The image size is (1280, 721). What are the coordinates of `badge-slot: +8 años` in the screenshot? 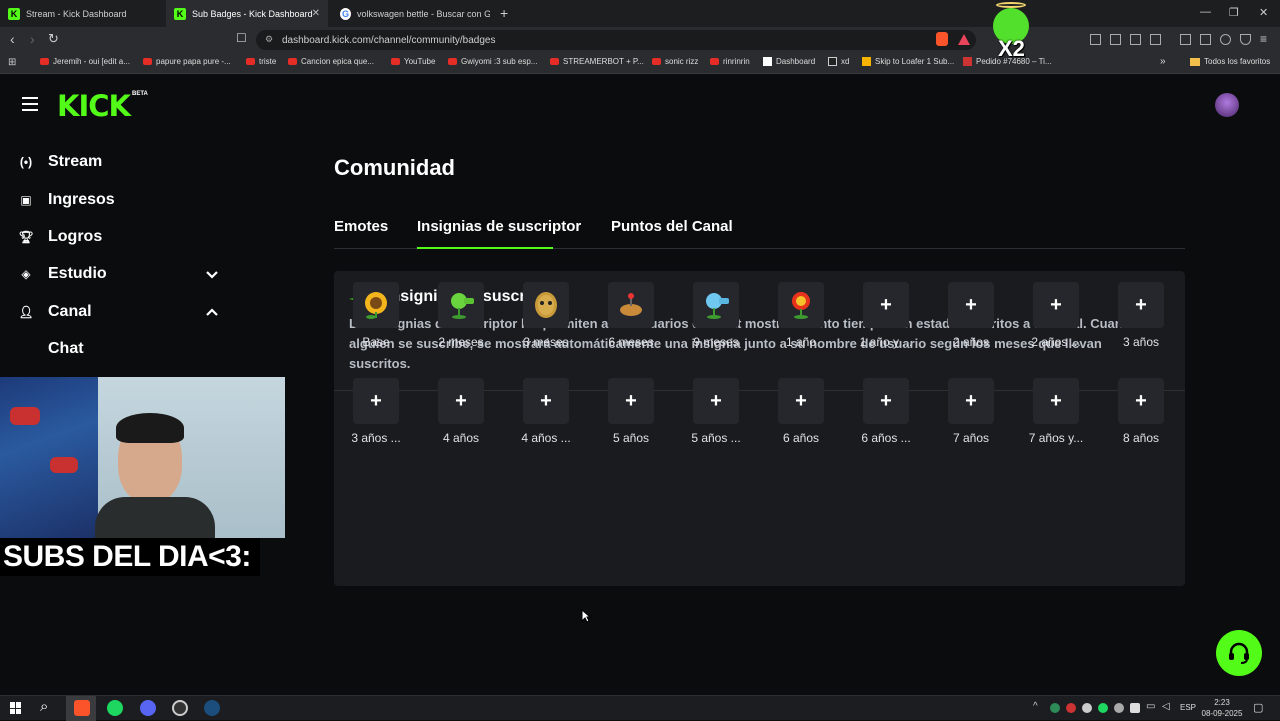 It's located at (1140, 414).